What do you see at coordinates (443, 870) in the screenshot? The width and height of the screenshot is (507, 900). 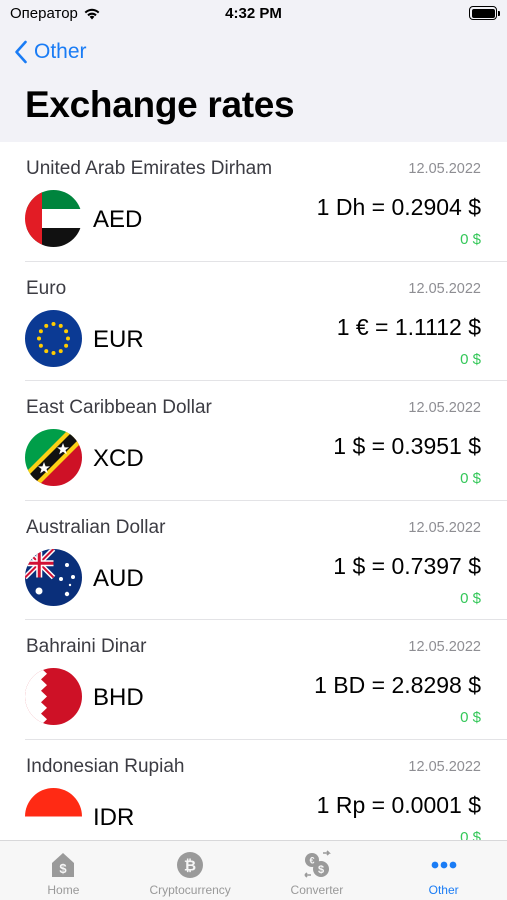 I see `tab-other: Other` at bounding box center [443, 870].